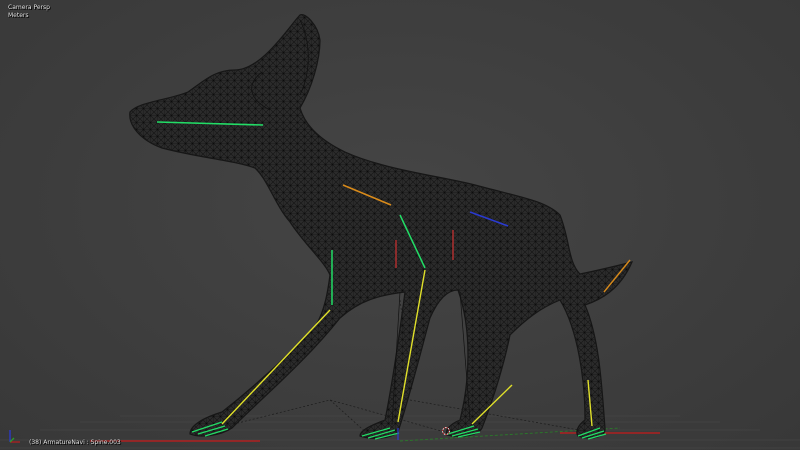  What do you see at coordinates (15, 435) in the screenshot?
I see `axis-gizmo-icon` at bounding box center [15, 435].